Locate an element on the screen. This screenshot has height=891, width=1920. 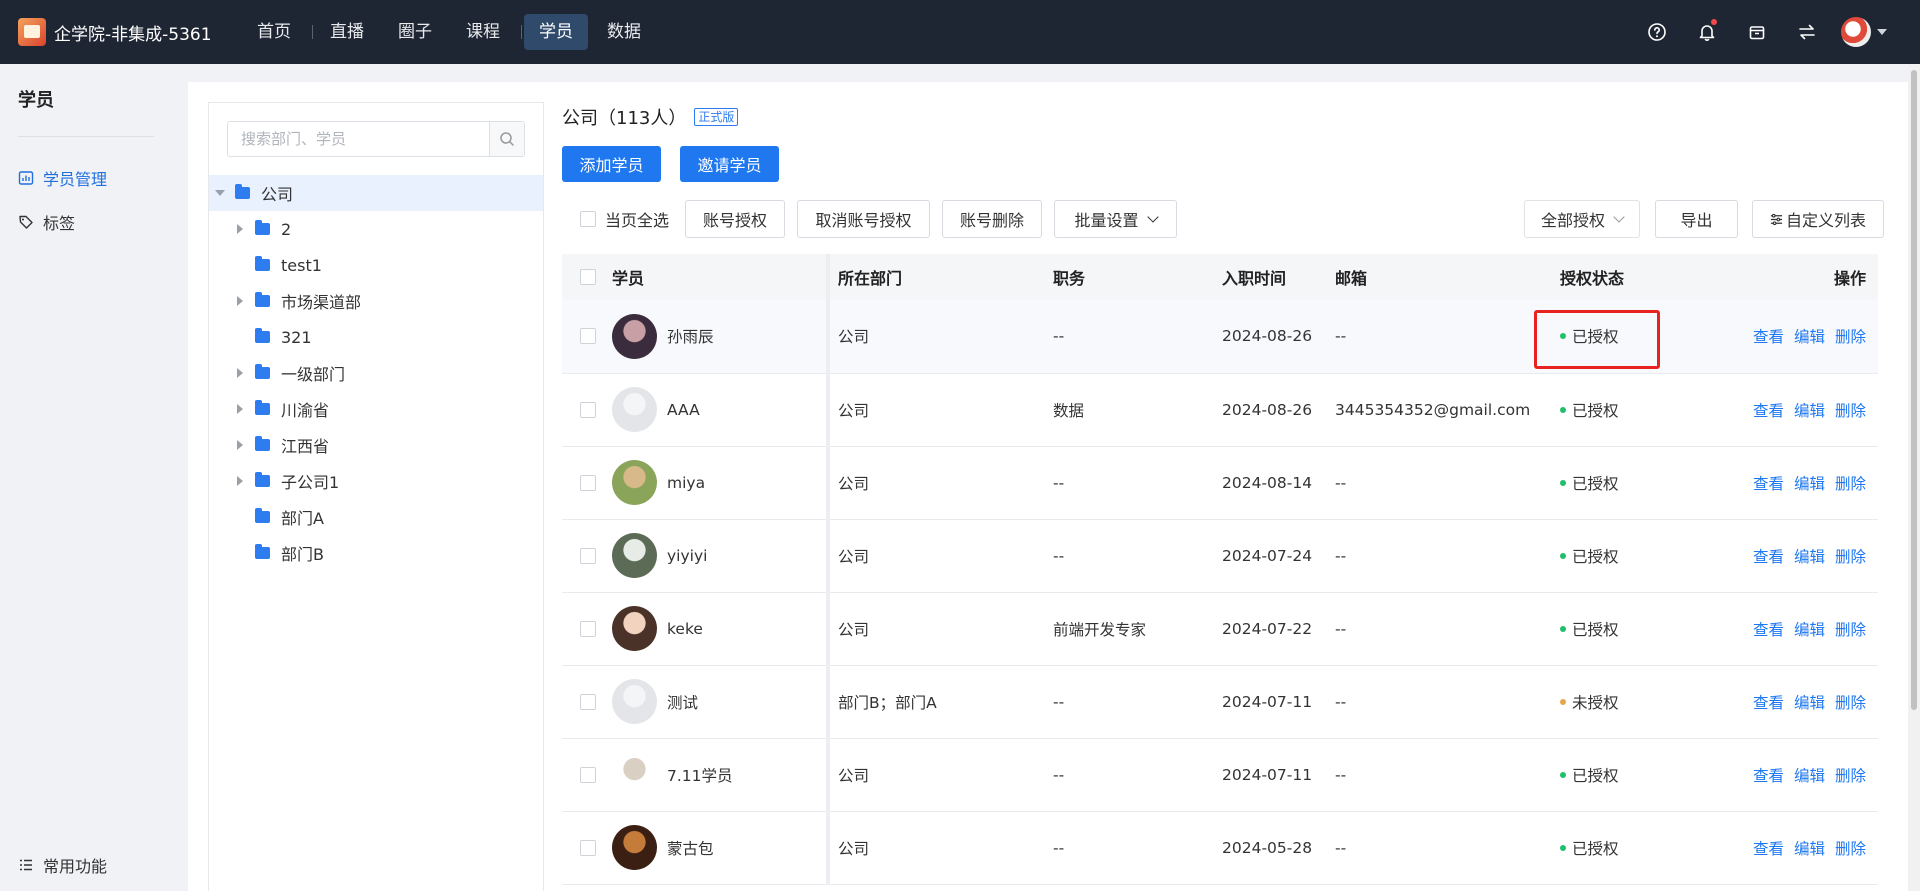
tree-node: 部门A is located at coordinates (376, 517).